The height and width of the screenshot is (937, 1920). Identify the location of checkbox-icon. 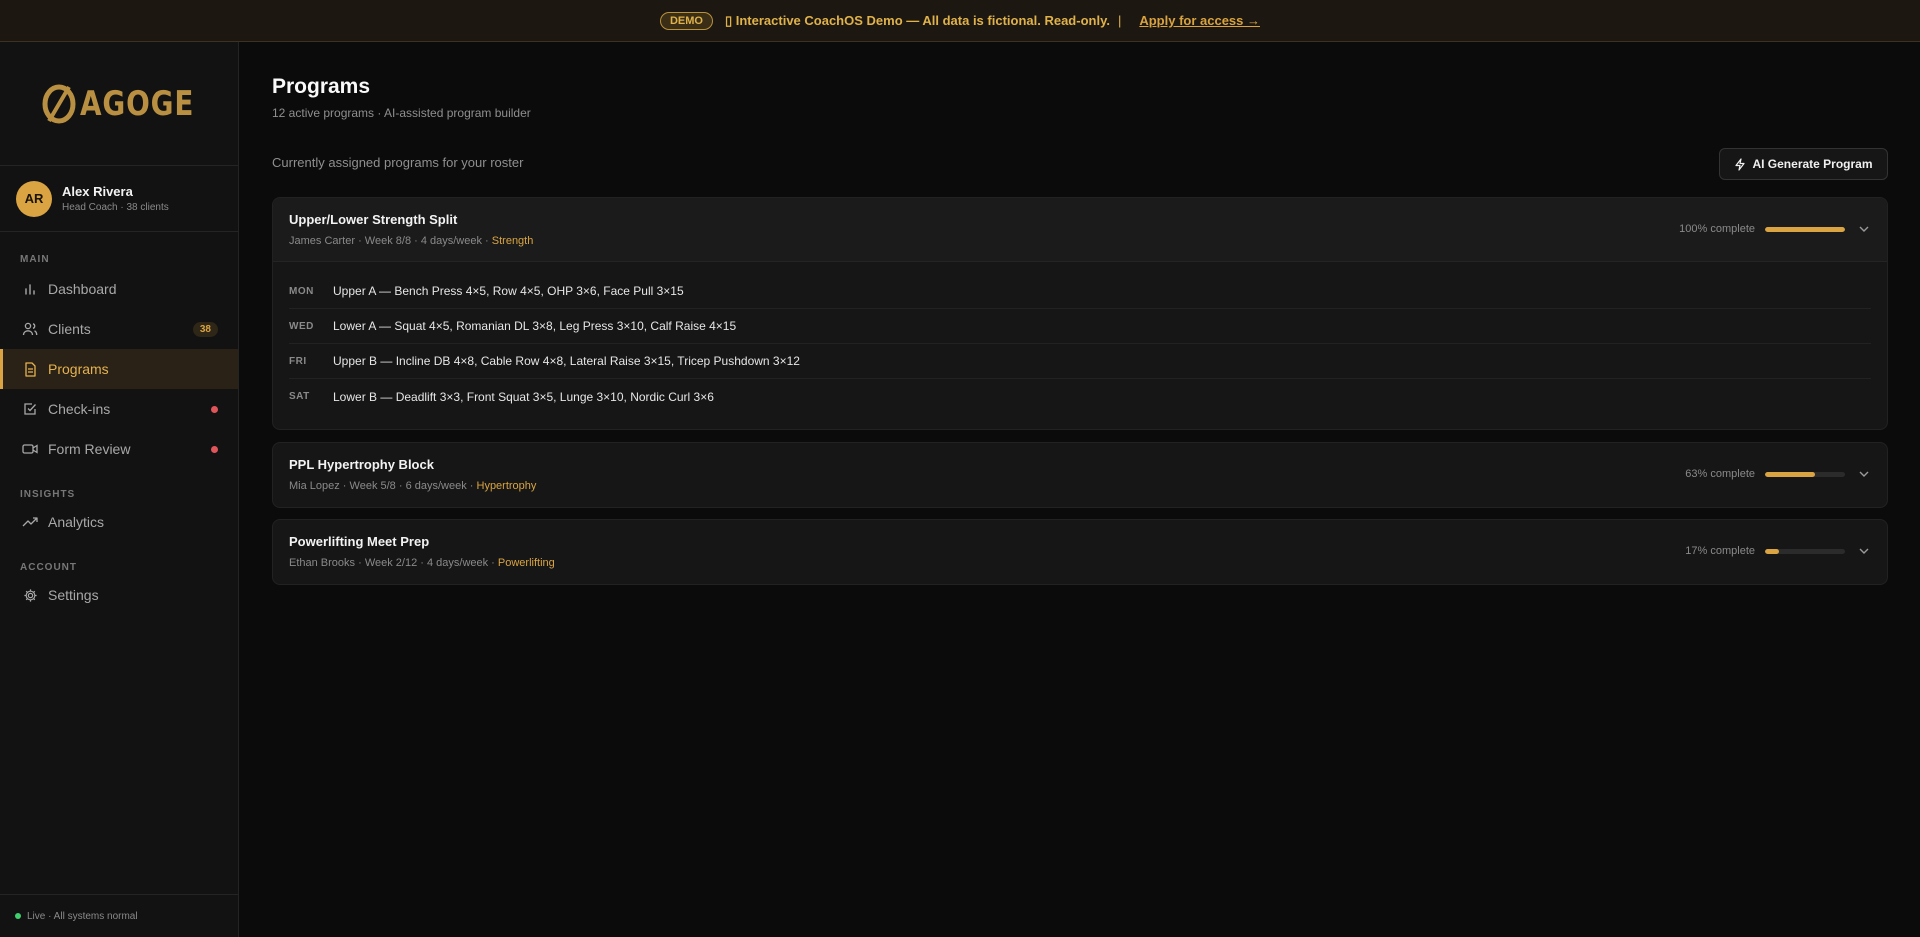
(30, 409).